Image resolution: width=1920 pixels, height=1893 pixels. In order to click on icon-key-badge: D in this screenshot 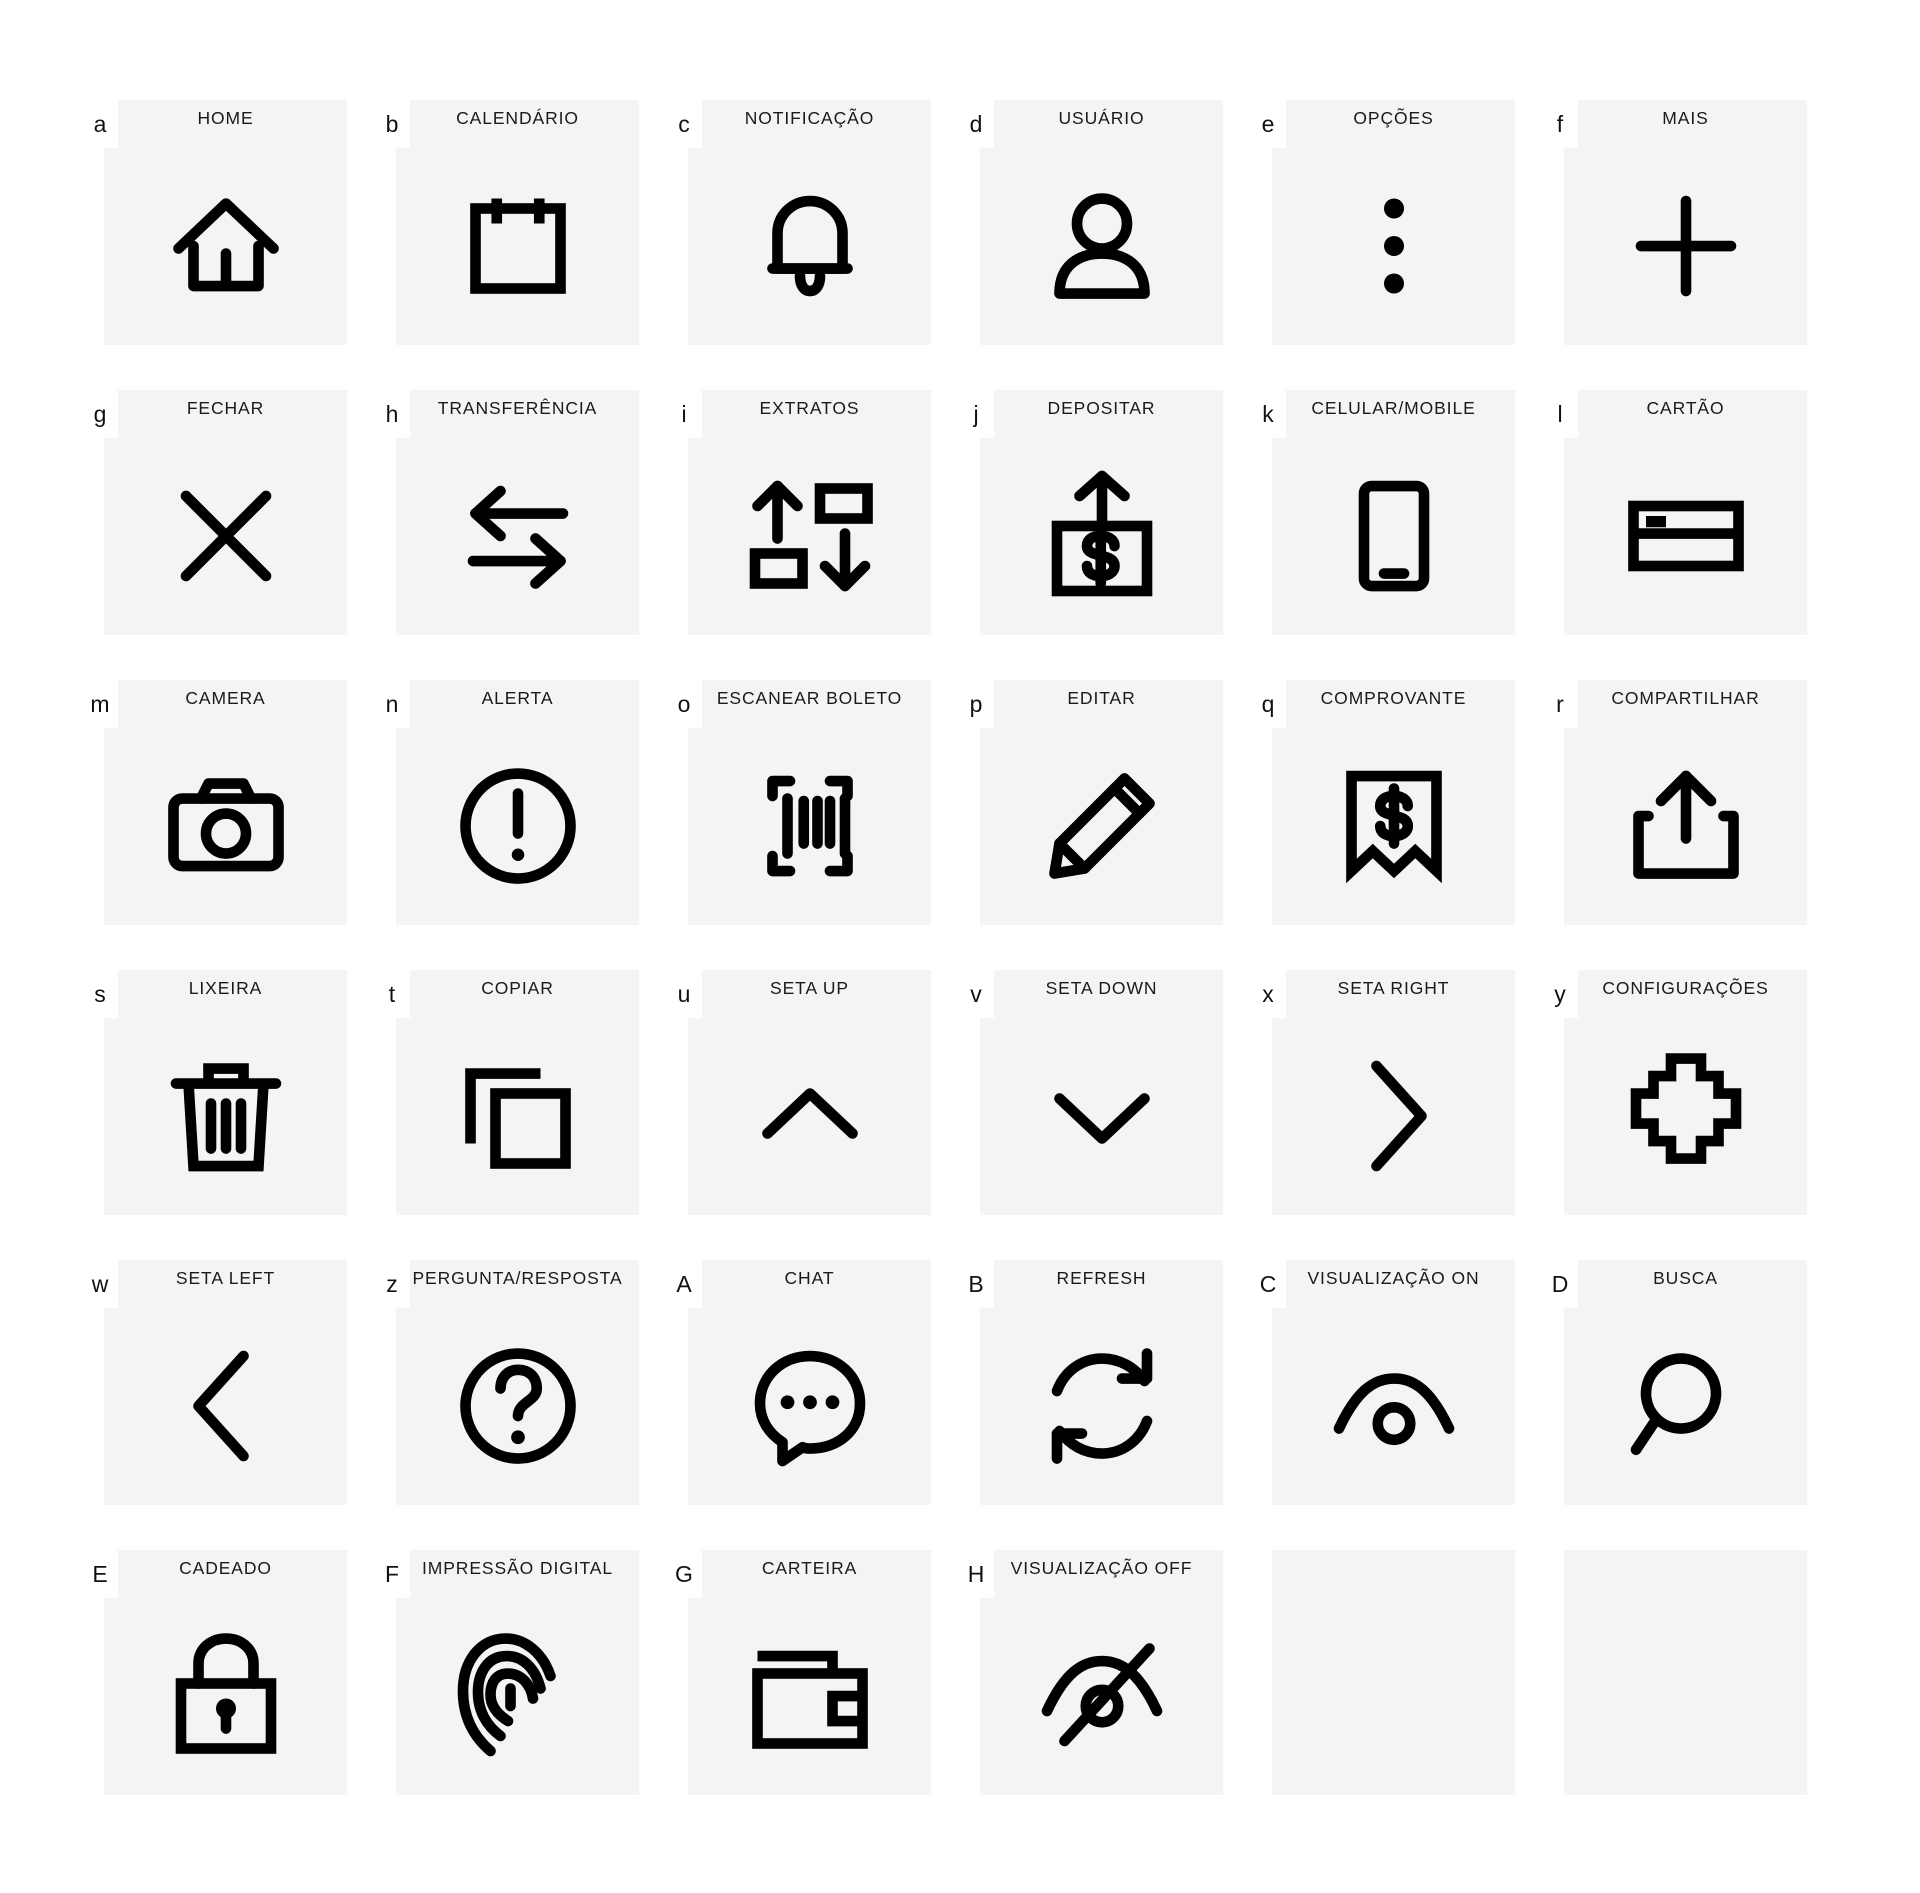, I will do `click(1560, 1284)`.